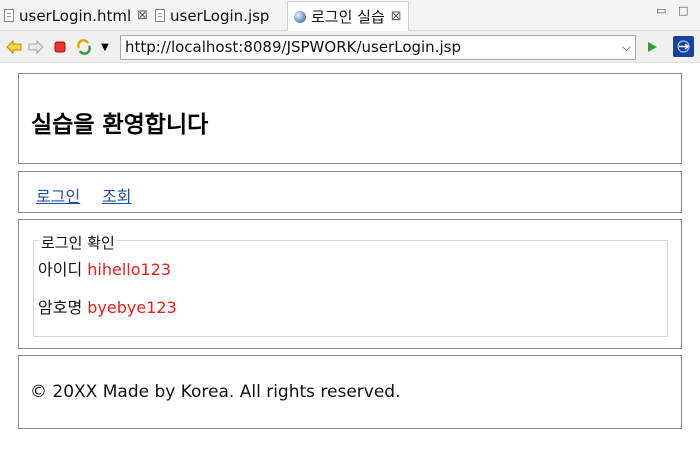 This screenshot has height=471, width=700. What do you see at coordinates (132, 307) in the screenshot?
I see `password-value: byebye123` at bounding box center [132, 307].